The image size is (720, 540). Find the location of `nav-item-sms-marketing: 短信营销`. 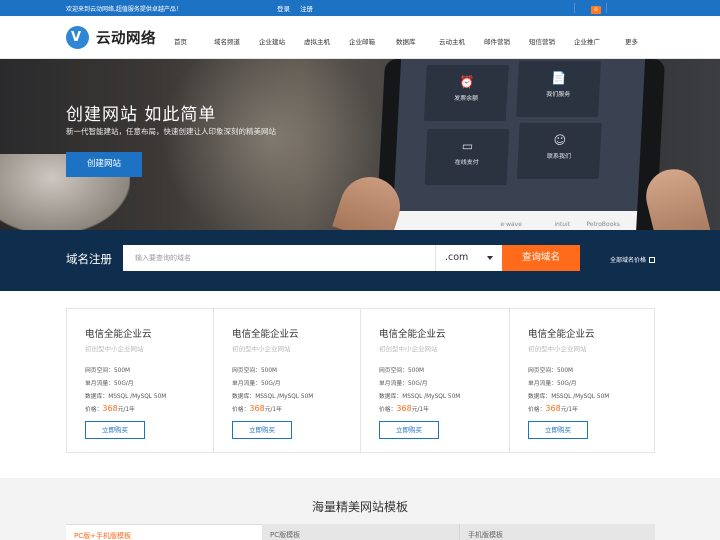

nav-item-sms-marketing: 短信营销 is located at coordinates (542, 41).